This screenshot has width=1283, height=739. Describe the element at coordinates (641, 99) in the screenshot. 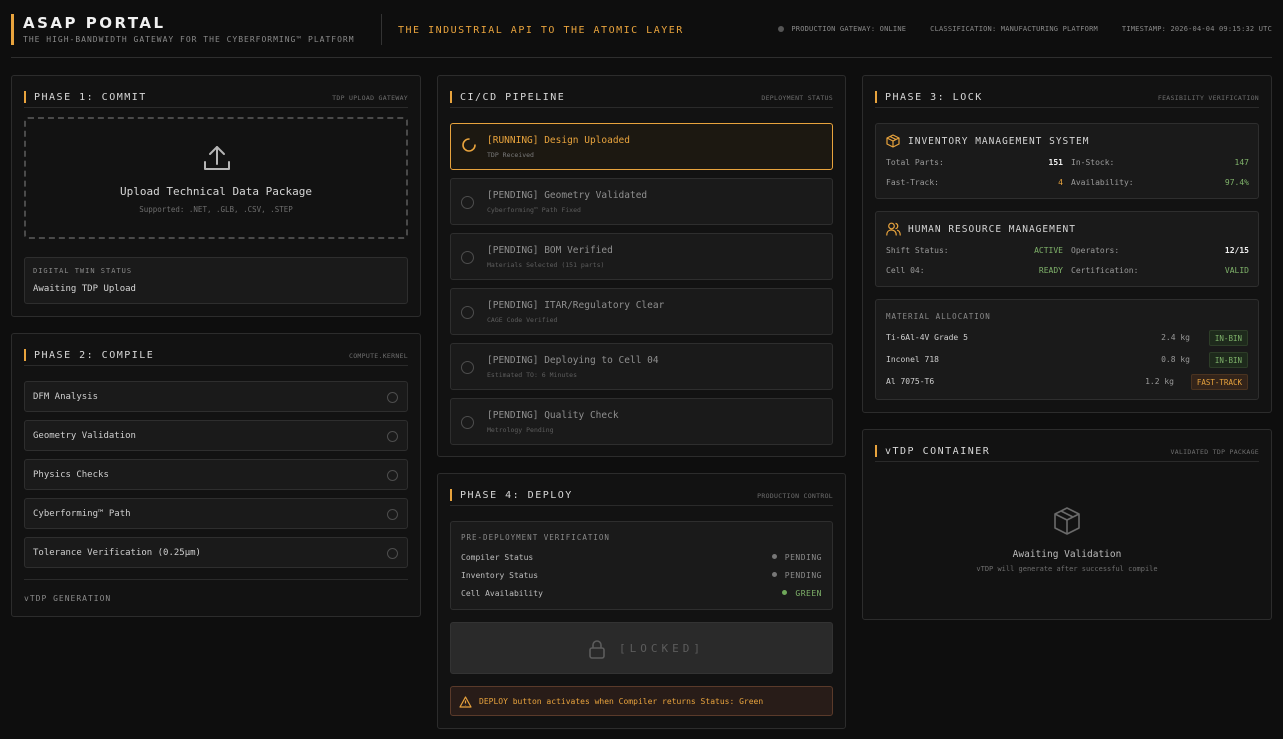

I see `pipeline-header: CI/CD PIPELINE DEPLOYMENT STATUS` at that location.